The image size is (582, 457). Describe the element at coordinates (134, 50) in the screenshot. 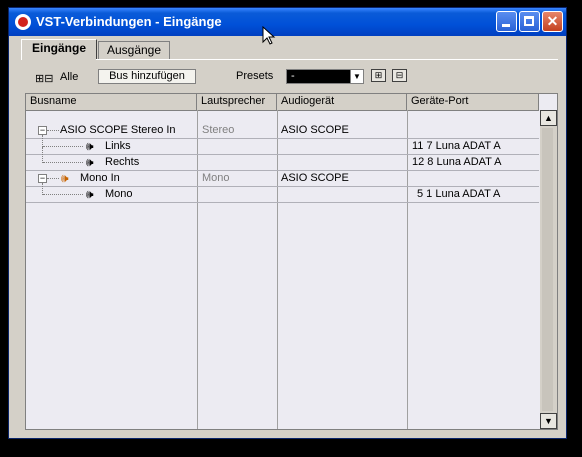

I see `tab-ausgaenge: Ausgänge` at that location.